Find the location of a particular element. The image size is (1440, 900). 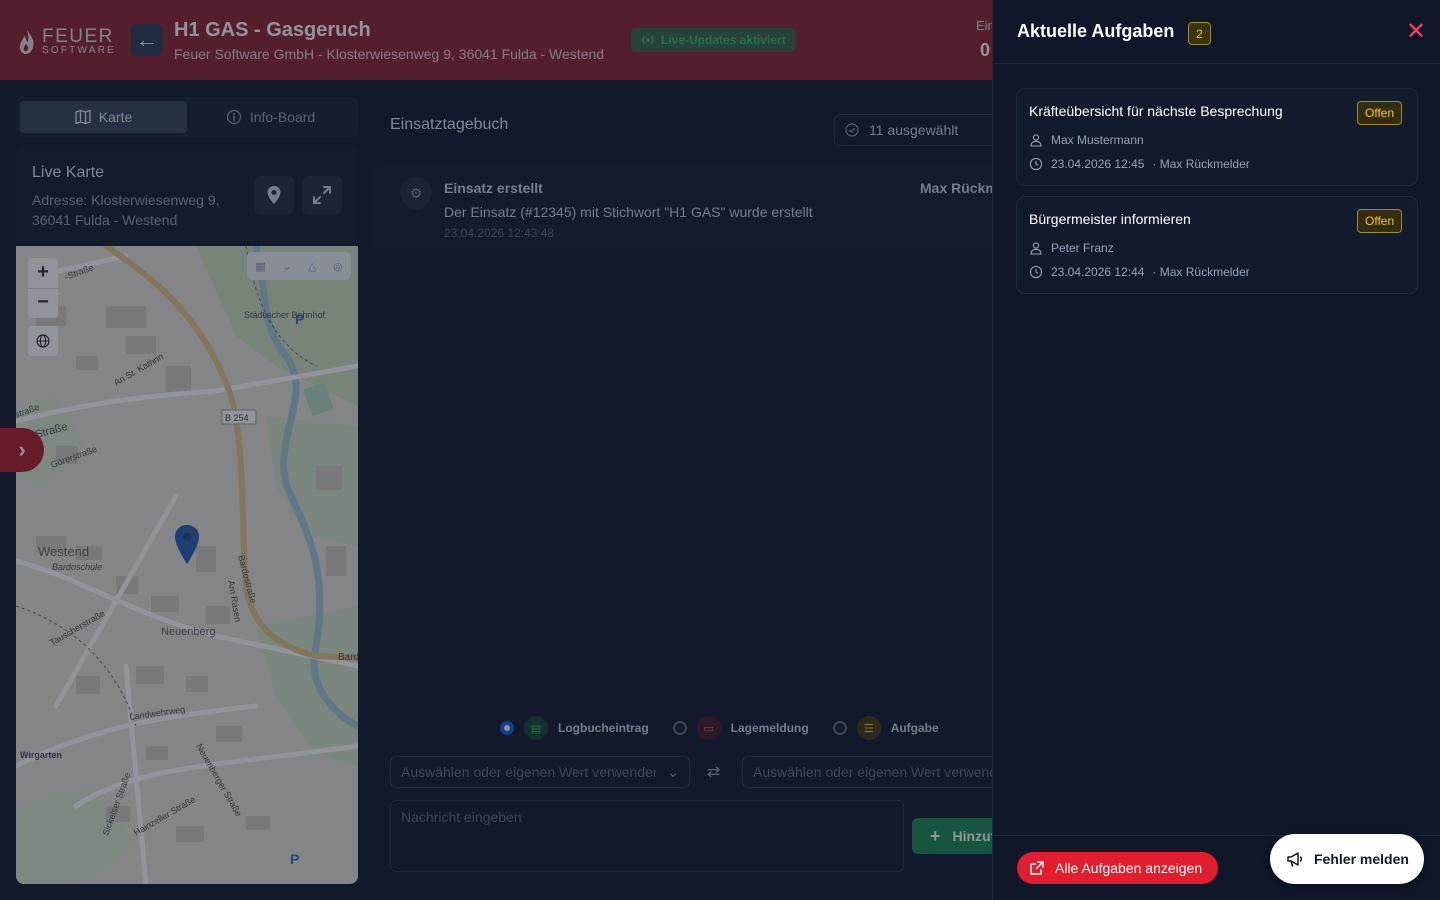

external-link-icon is located at coordinates (1037, 868).